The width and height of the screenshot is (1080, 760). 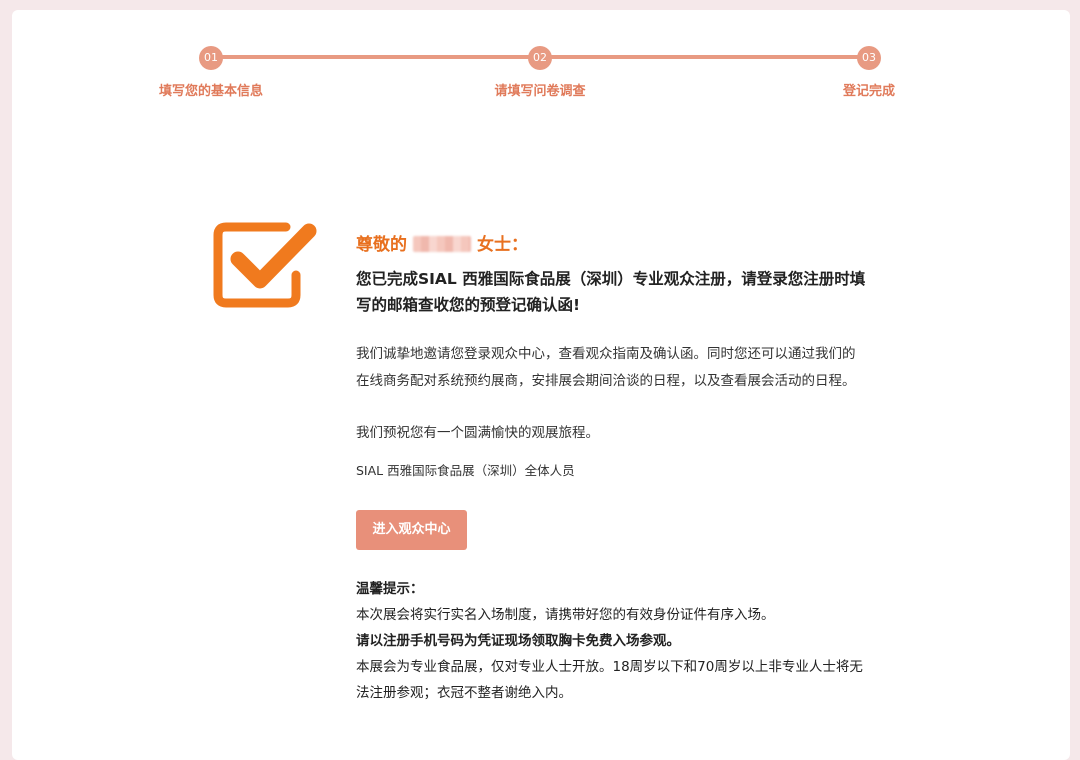 What do you see at coordinates (611, 245) in the screenshot?
I see `greeting: 尊敬的 女士：` at bounding box center [611, 245].